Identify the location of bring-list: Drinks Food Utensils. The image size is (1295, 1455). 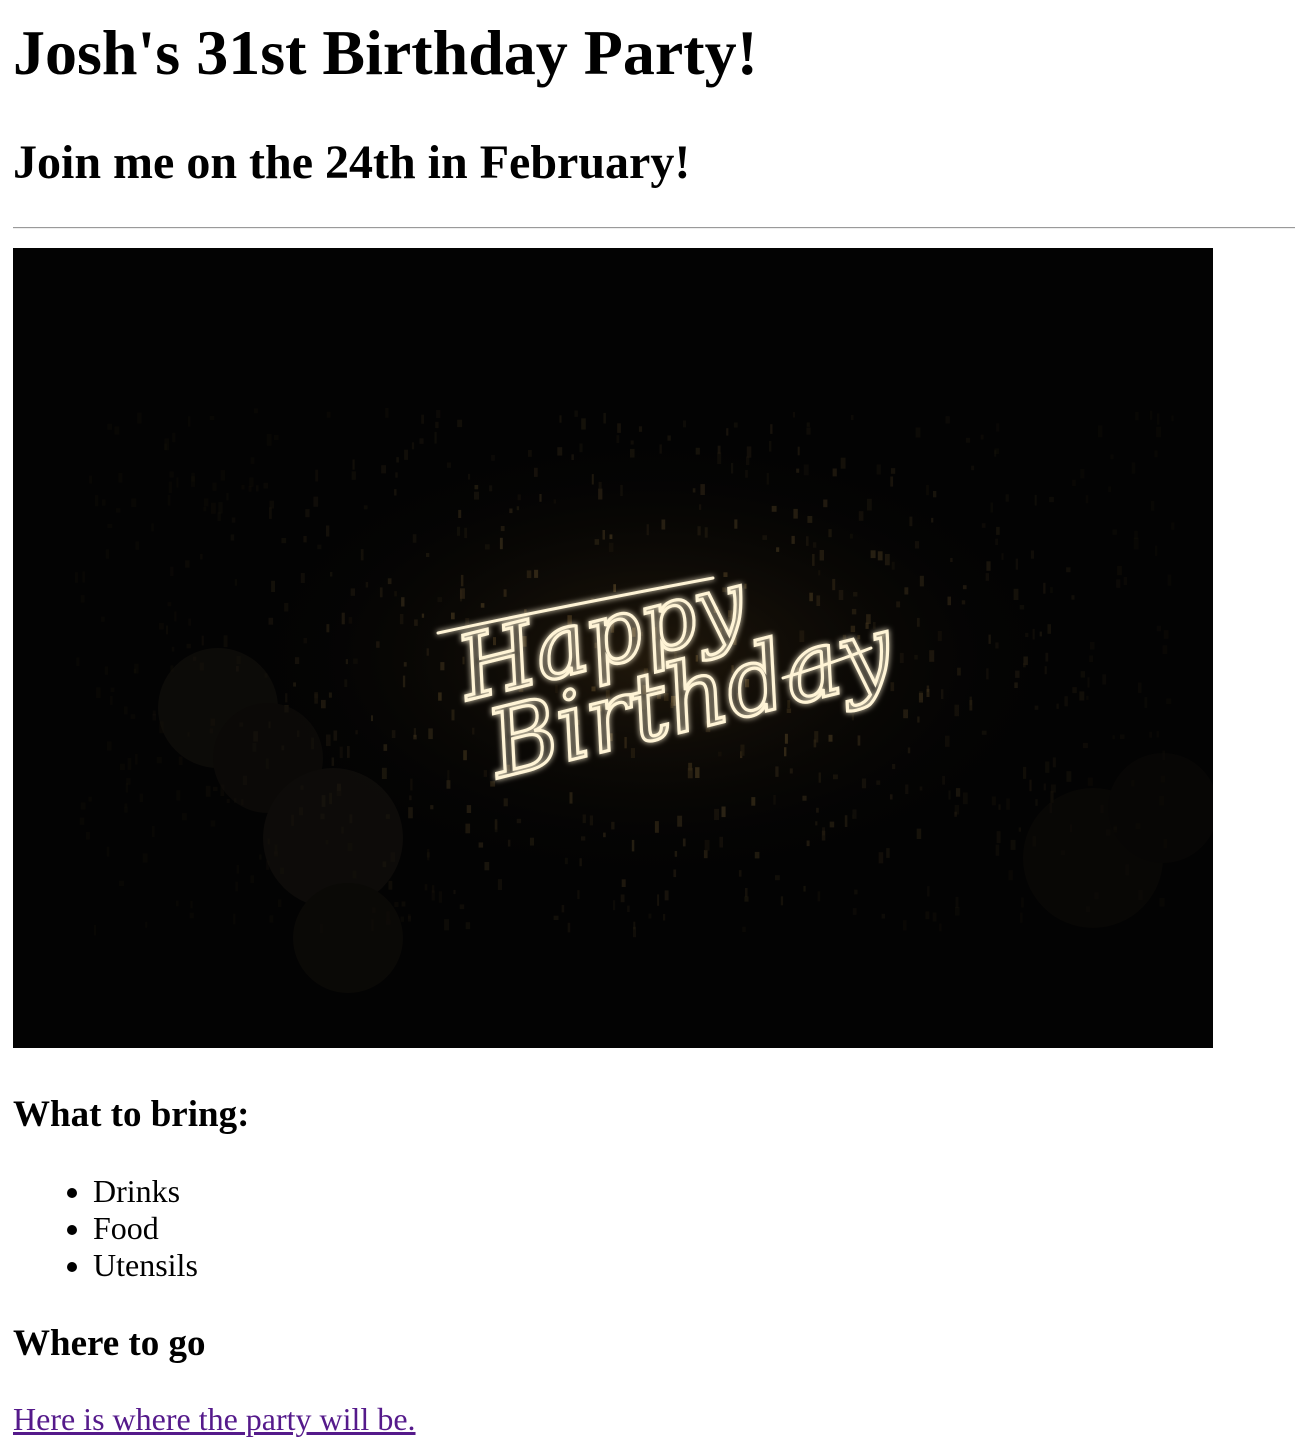
(105, 1228).